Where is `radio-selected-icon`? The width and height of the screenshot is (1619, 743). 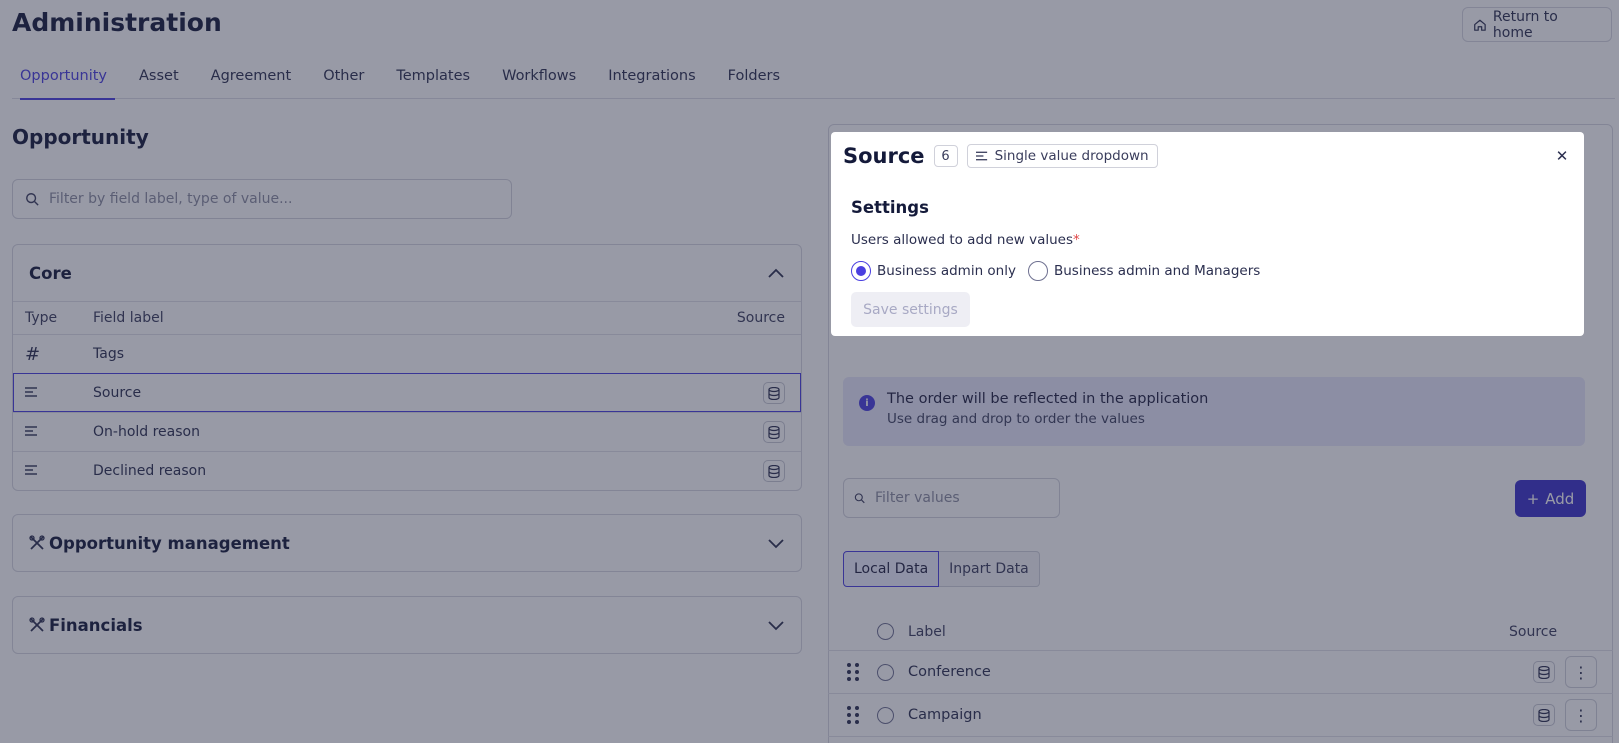
radio-selected-icon is located at coordinates (861, 271).